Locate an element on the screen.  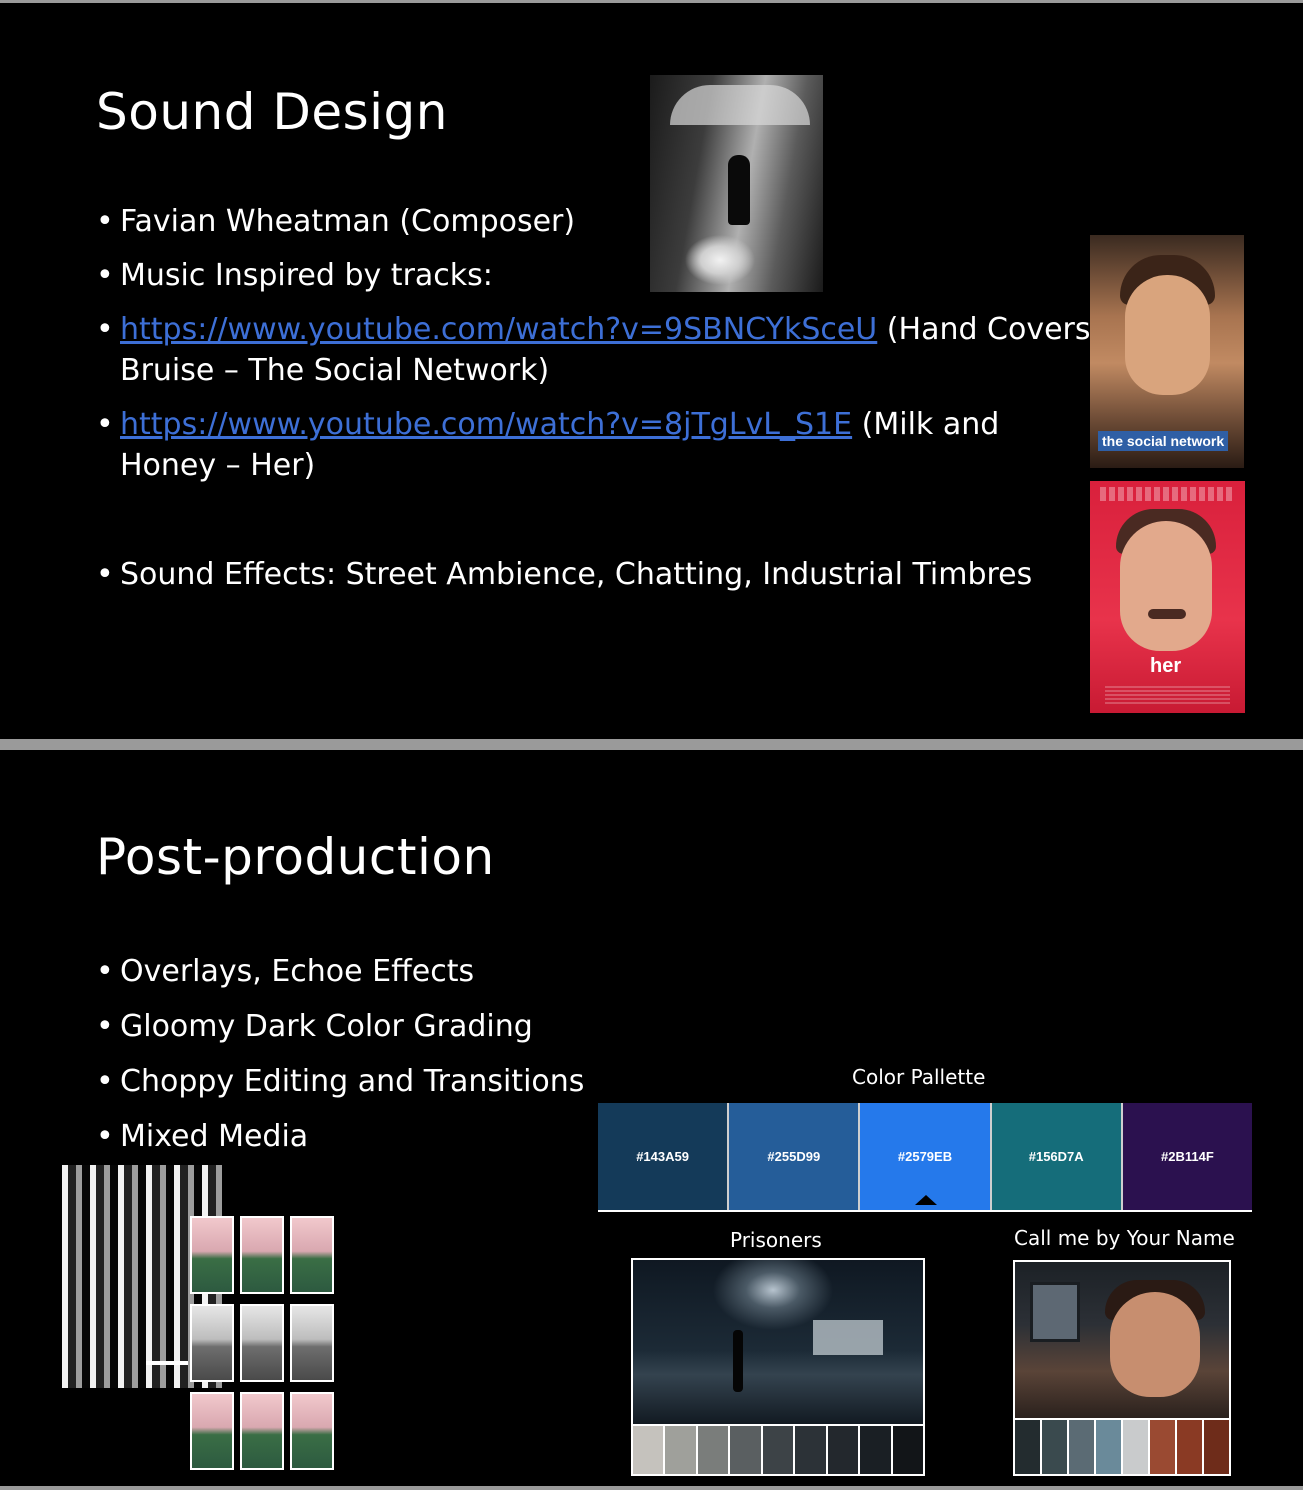
palette-swatch: #2579EB is located at coordinates (926, 1156).